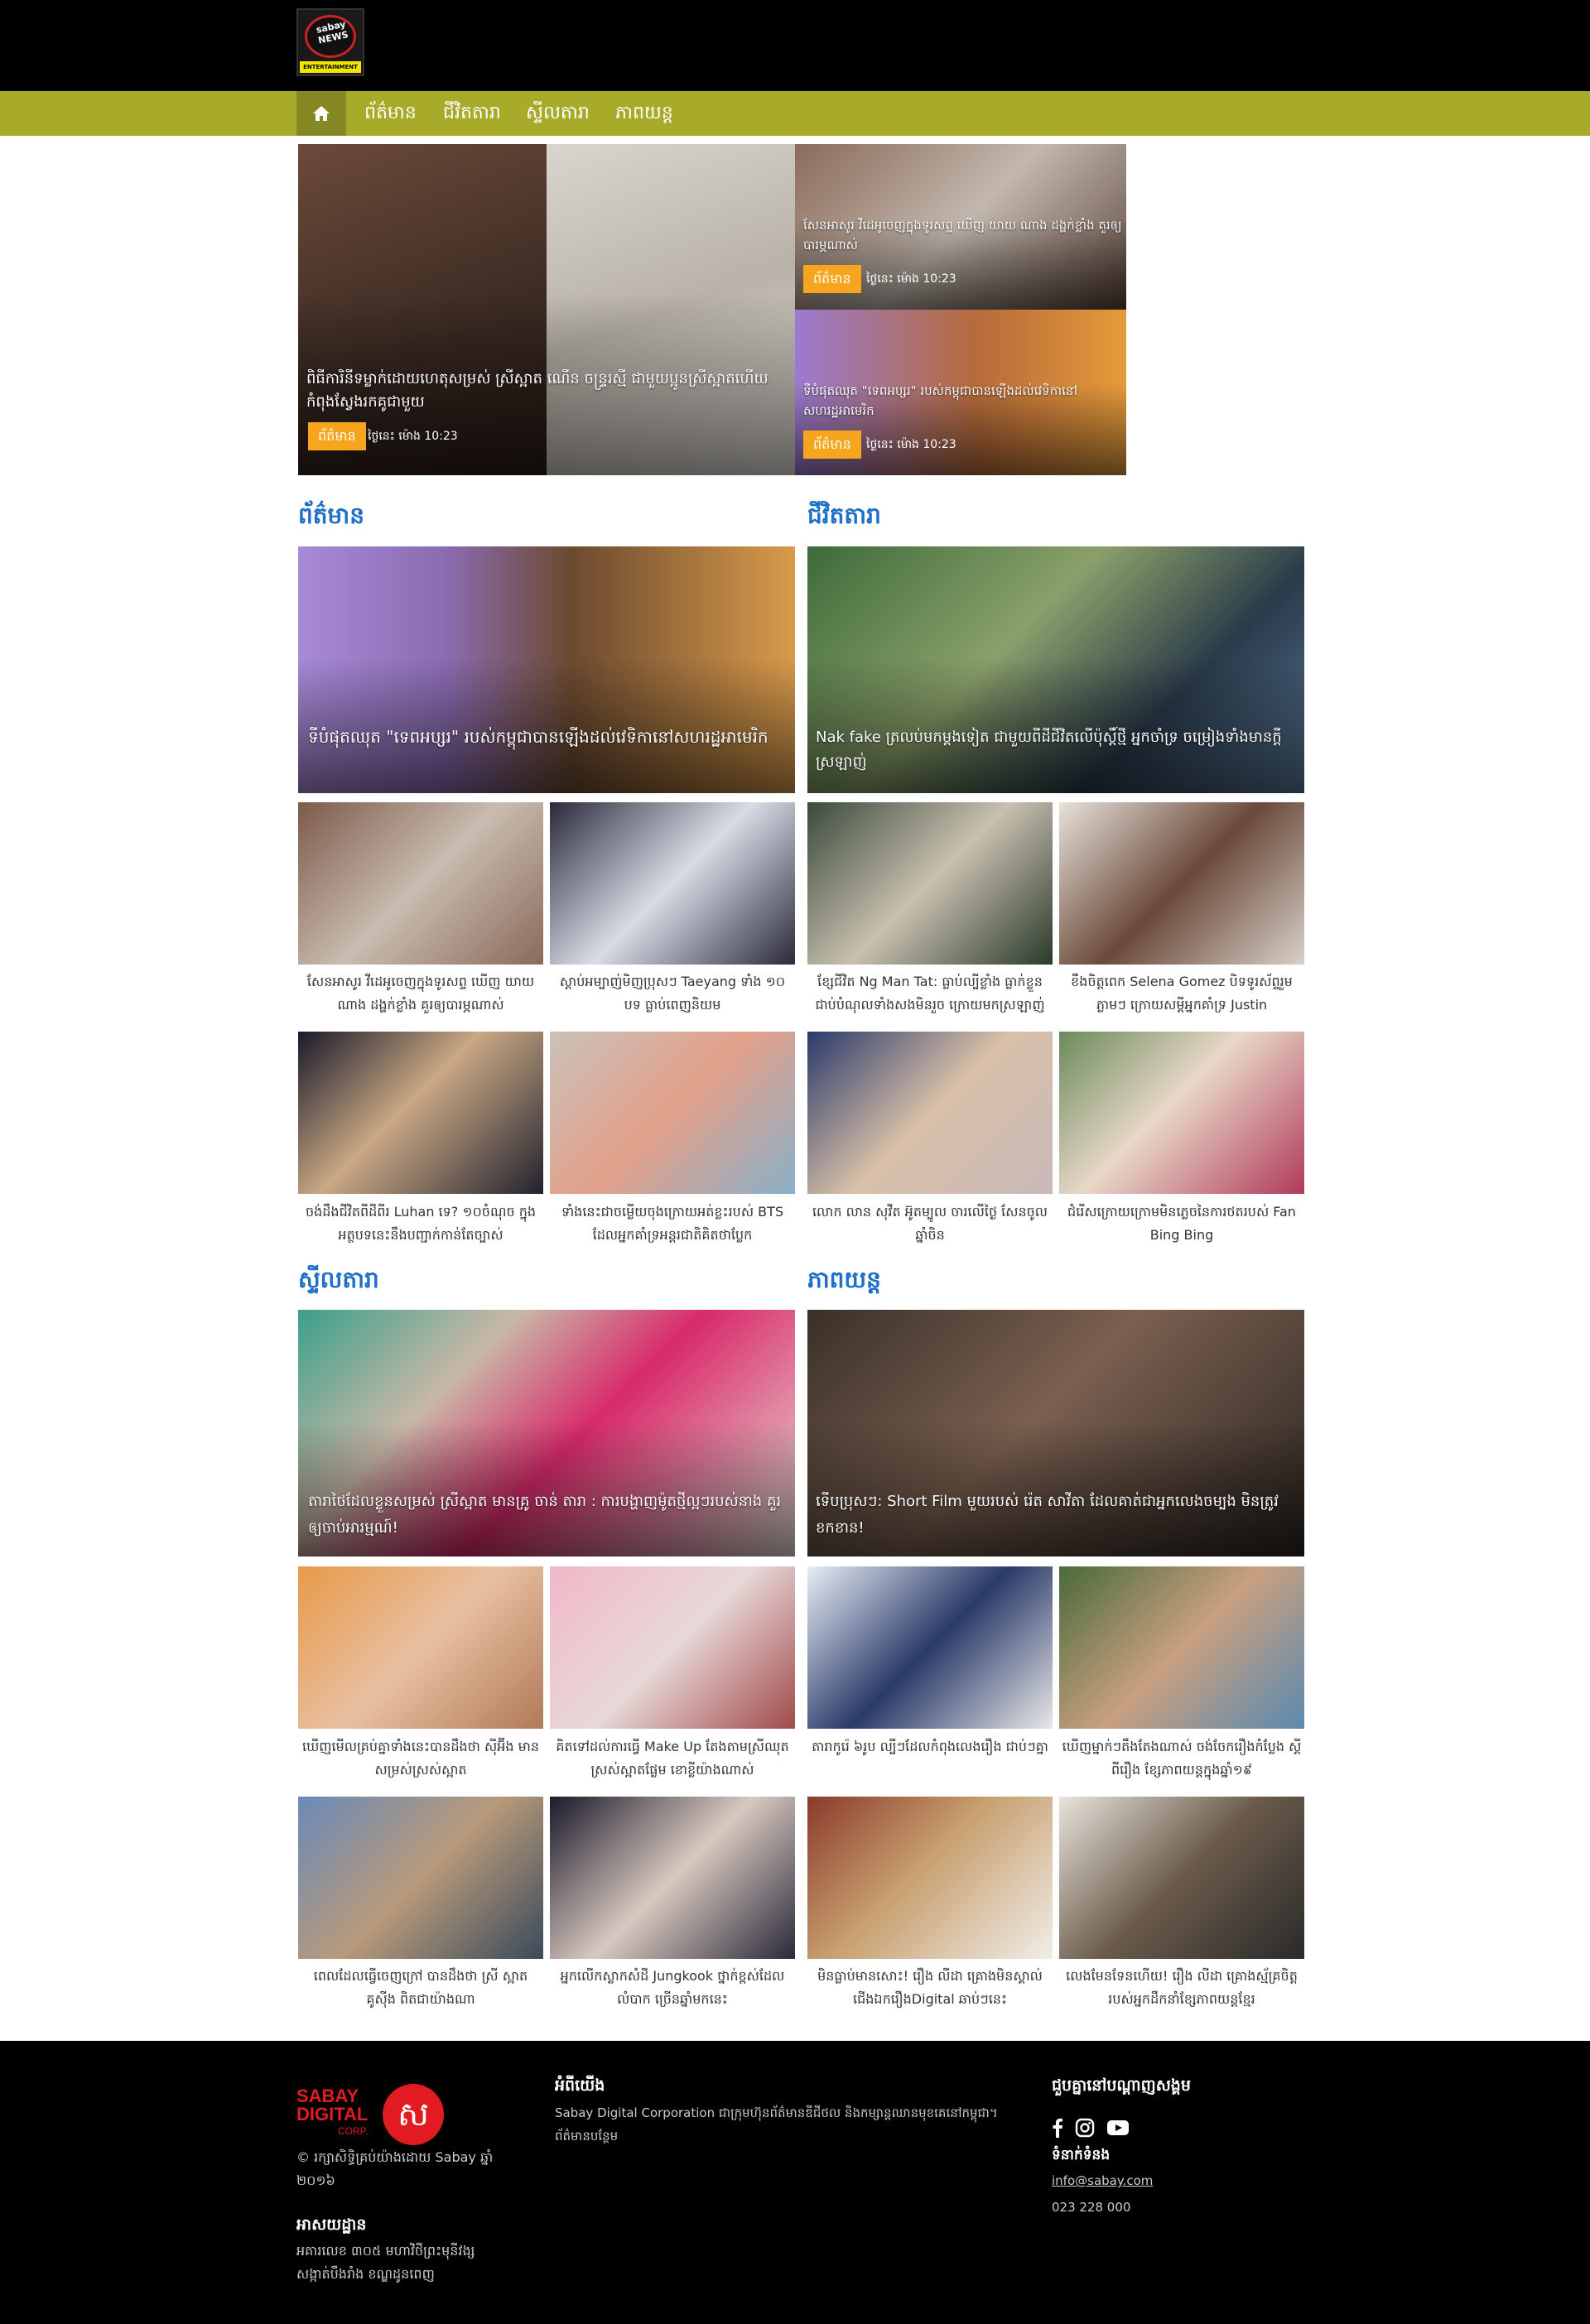 Image resolution: width=1590 pixels, height=2324 pixels. Describe the element at coordinates (331, 518) in the screenshot. I see `section-title-news: ព័ត៌មាន` at that location.